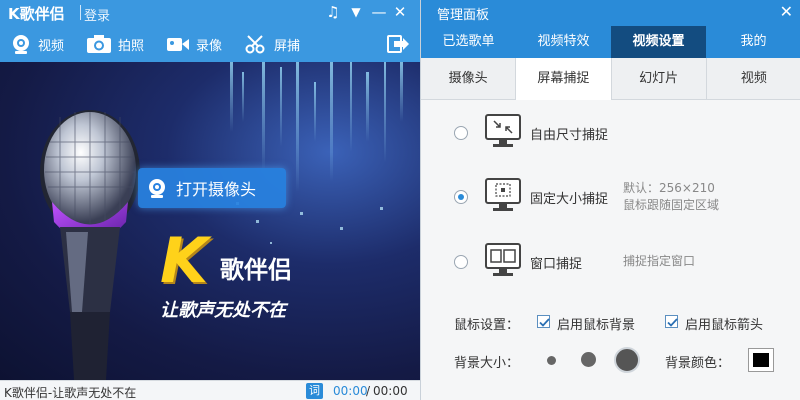 The image size is (800, 400). What do you see at coordinates (461, 133) in the screenshot?
I see `free-size-radio` at bounding box center [461, 133].